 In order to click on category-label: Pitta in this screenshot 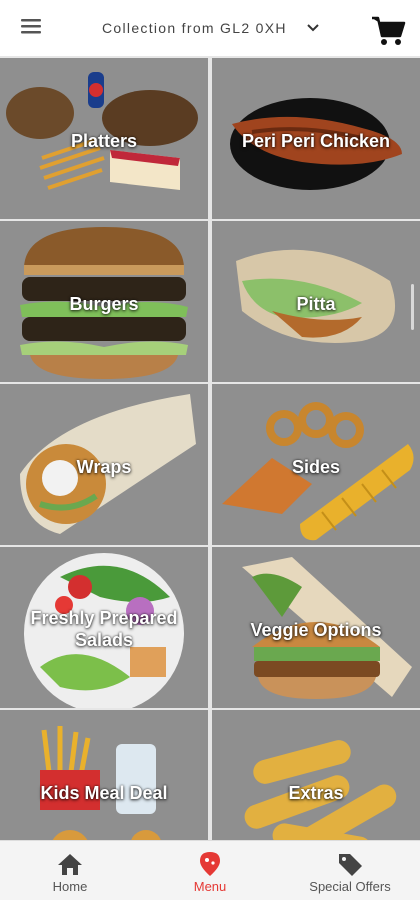, I will do `click(316, 304)`.